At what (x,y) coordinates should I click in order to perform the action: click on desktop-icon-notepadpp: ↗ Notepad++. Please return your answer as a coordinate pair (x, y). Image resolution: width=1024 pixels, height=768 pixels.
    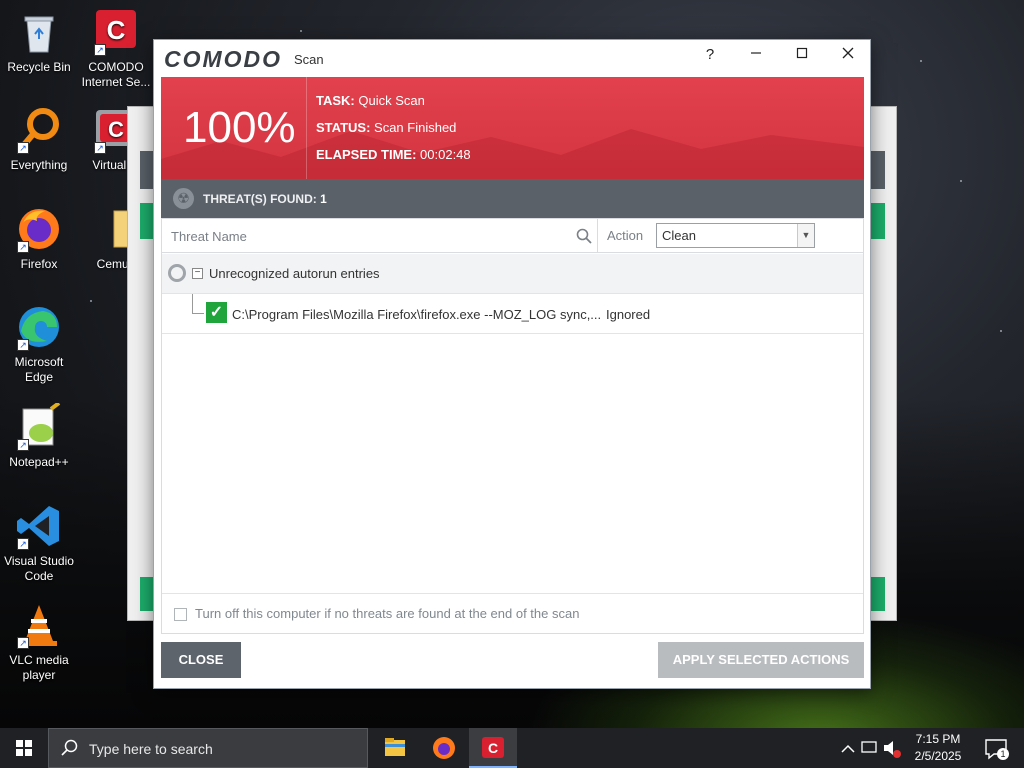
    Looking at the image, I should click on (39, 435).